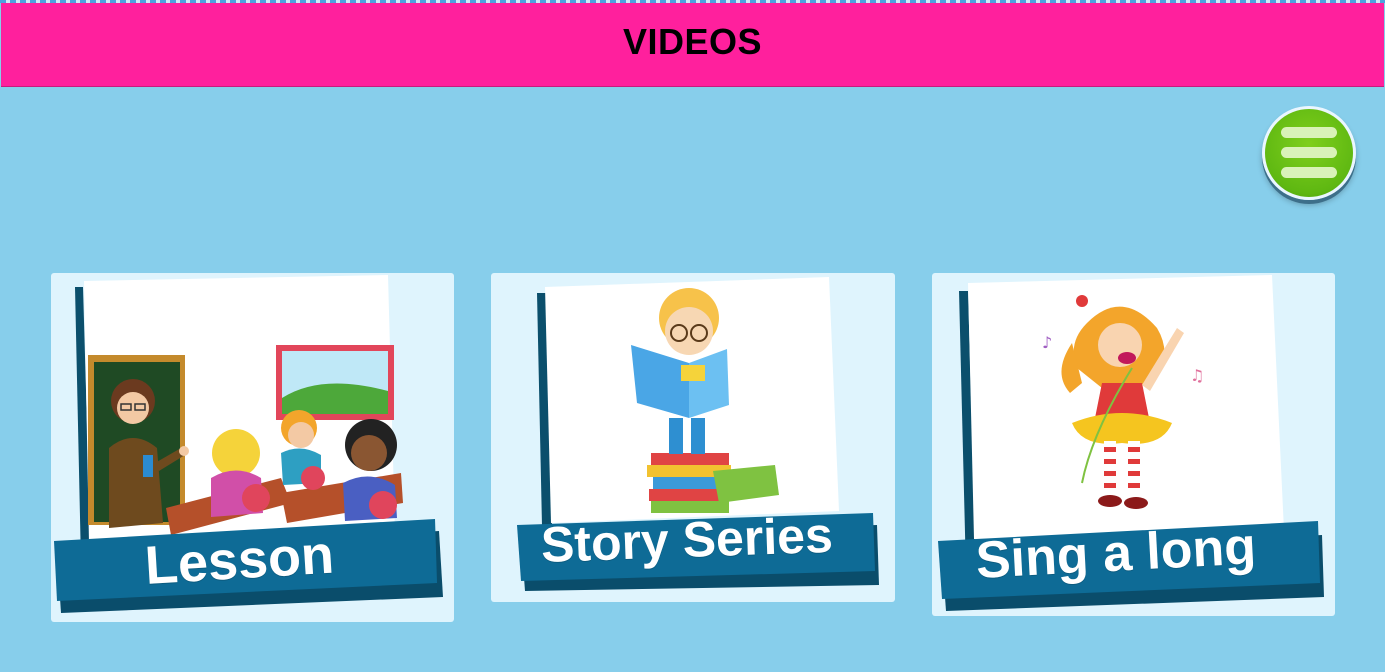  Describe the element at coordinates (687, 539) in the screenshot. I see `story-series-label: Story Series` at that location.